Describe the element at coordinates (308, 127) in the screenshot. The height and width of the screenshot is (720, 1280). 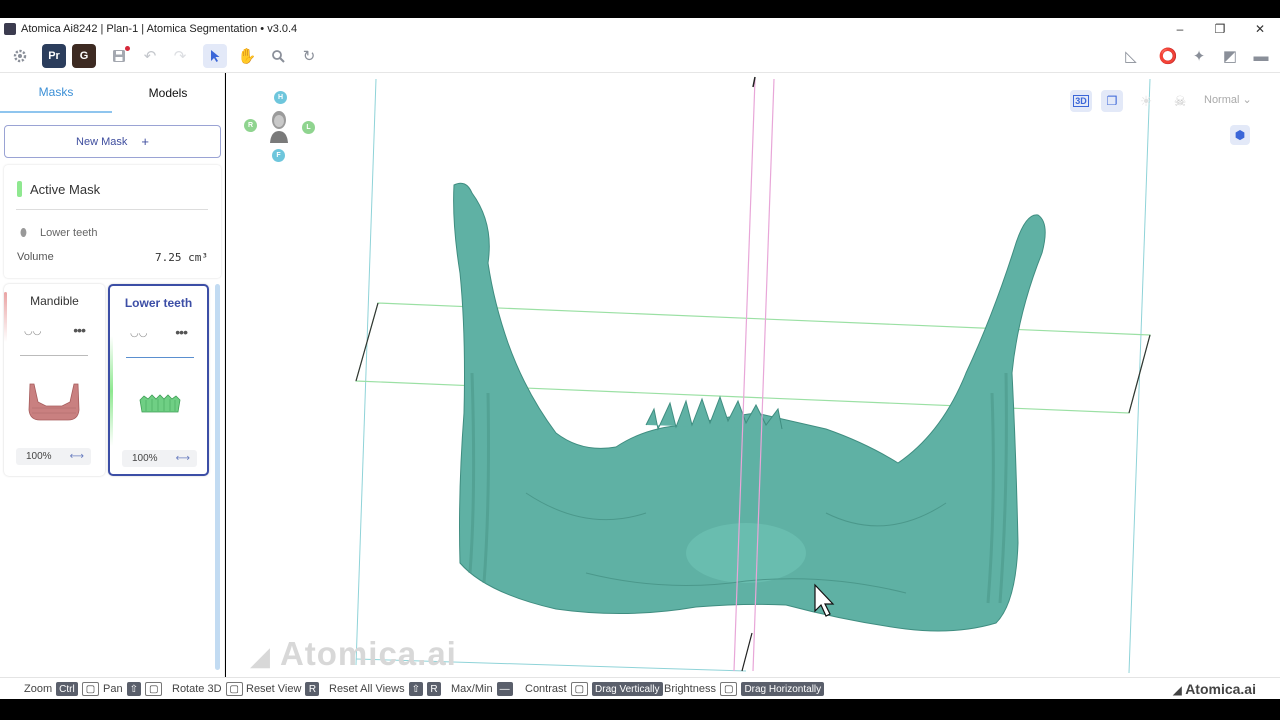
I see `orientation-left-label: L` at that location.